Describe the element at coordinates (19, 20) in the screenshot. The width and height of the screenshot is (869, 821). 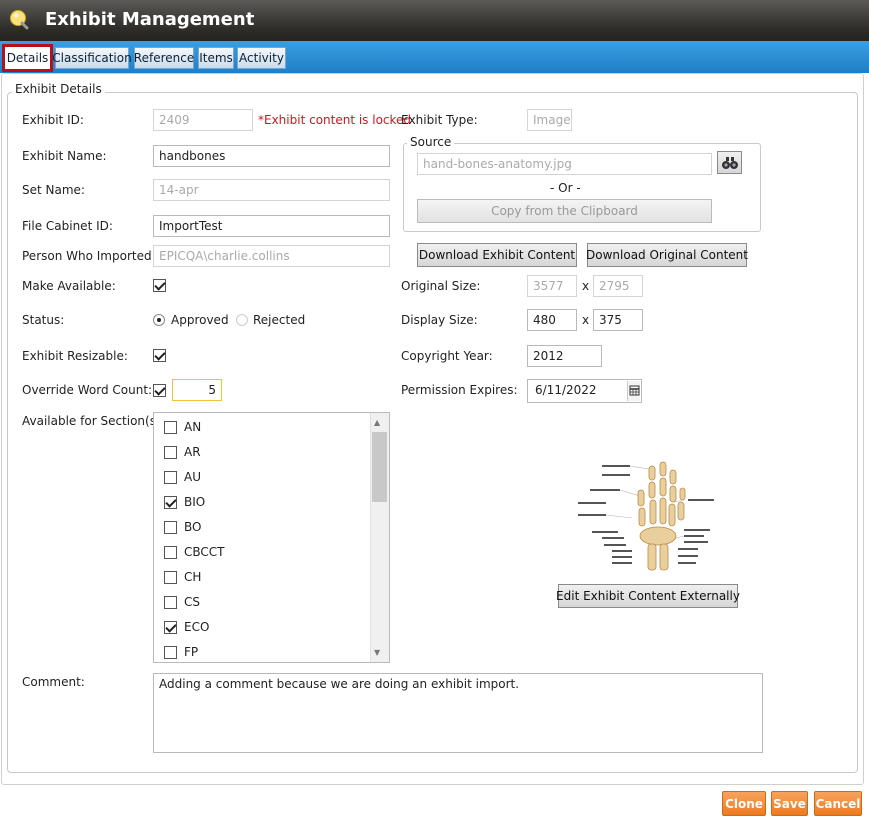
I see `lightbulb-icon` at that location.